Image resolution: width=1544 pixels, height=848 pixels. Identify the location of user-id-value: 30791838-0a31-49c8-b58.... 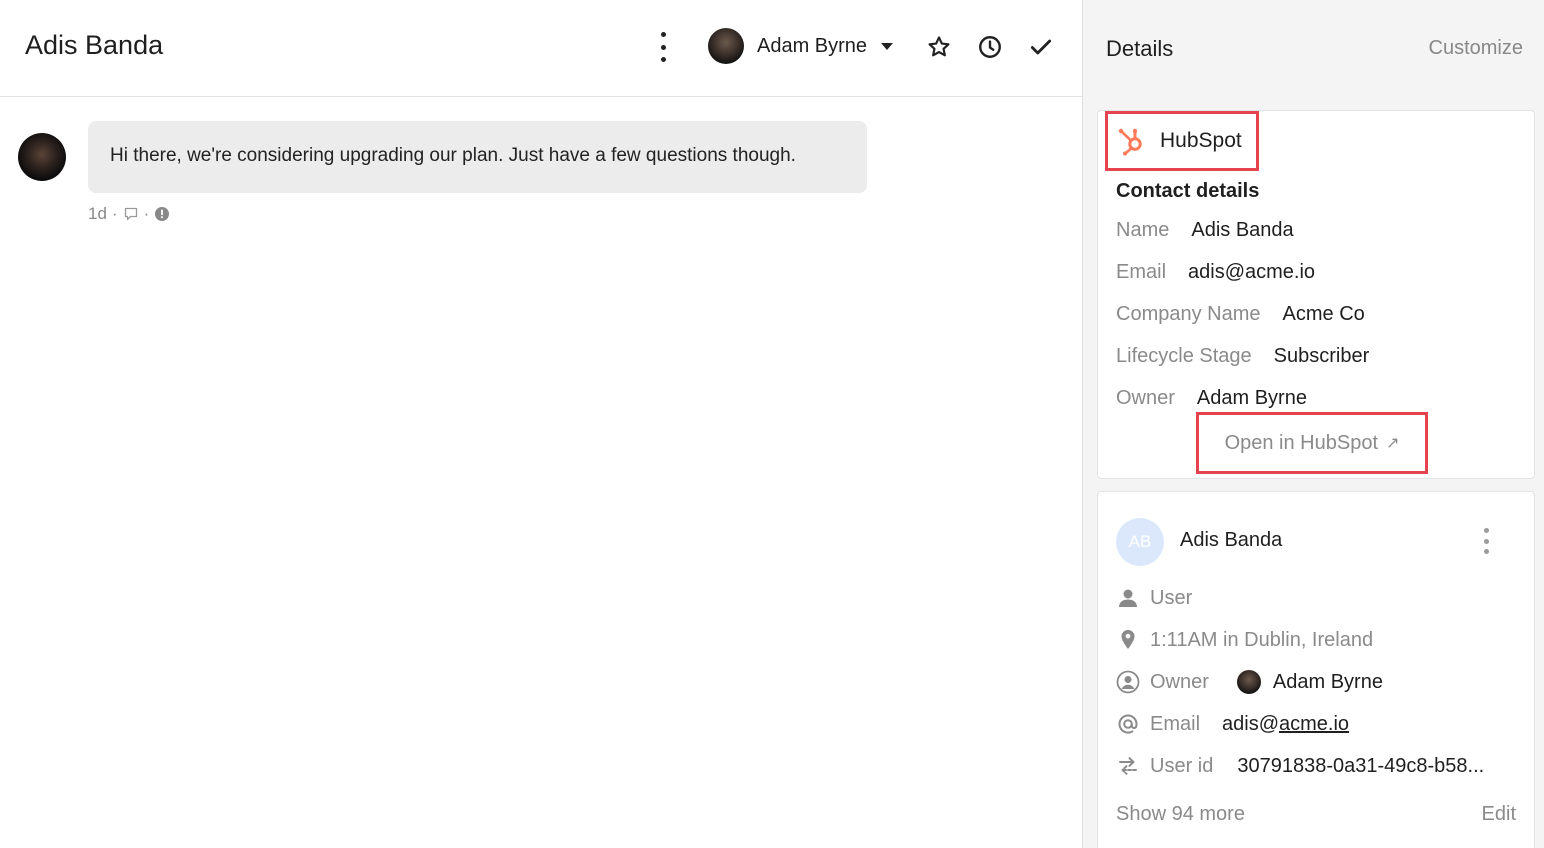
(1361, 765).